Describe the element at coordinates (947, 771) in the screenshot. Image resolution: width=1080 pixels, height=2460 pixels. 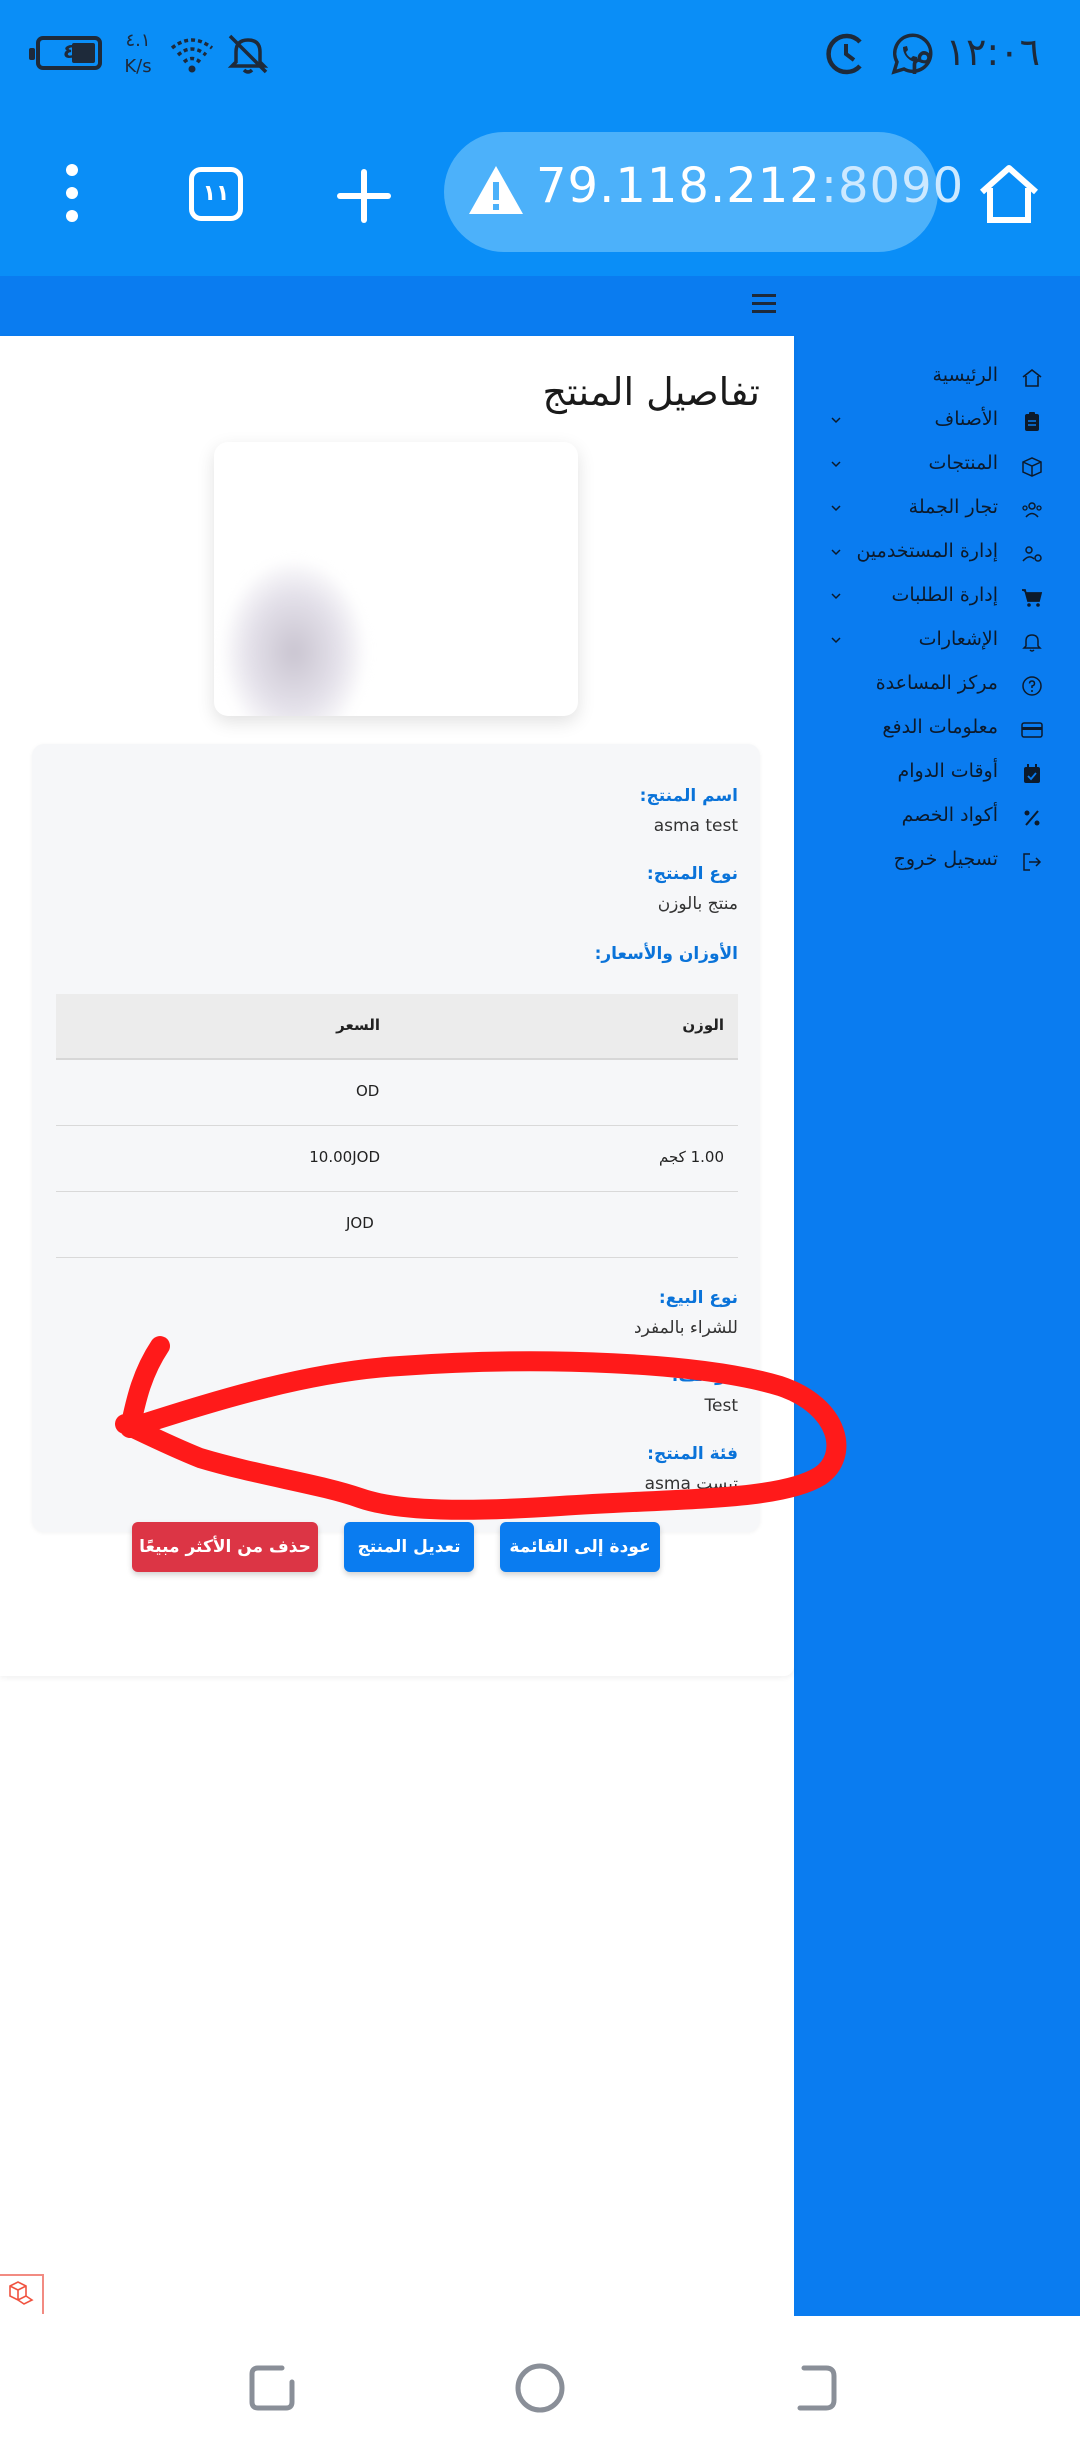
I see `sidebar-item-label: أوقات الدوام` at that location.